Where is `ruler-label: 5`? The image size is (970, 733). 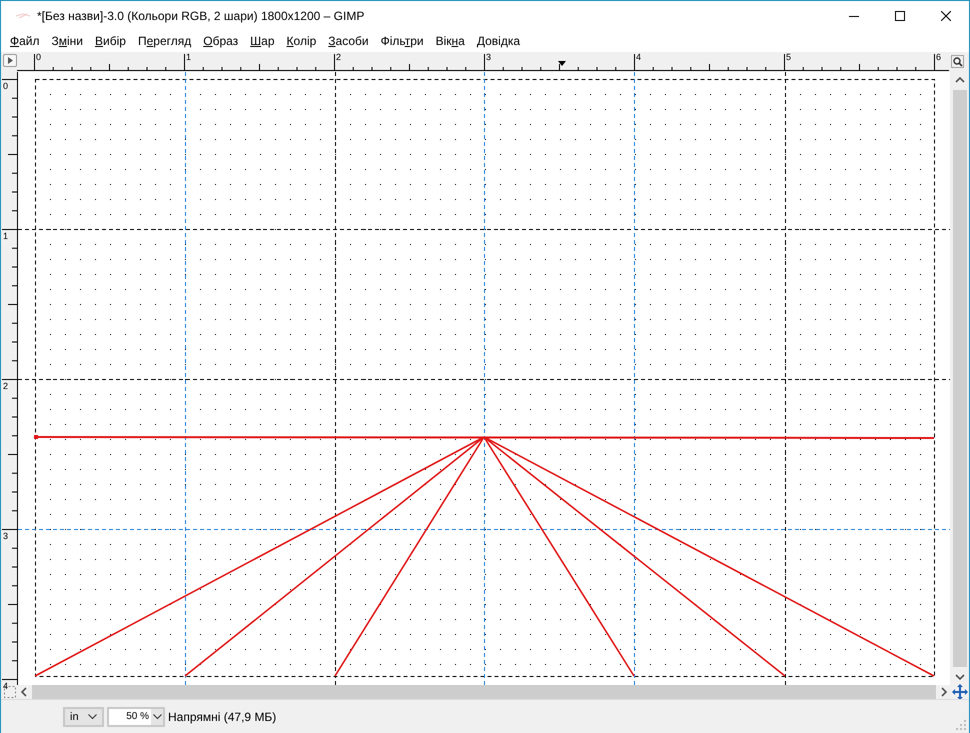 ruler-label: 5 is located at coordinates (789, 57).